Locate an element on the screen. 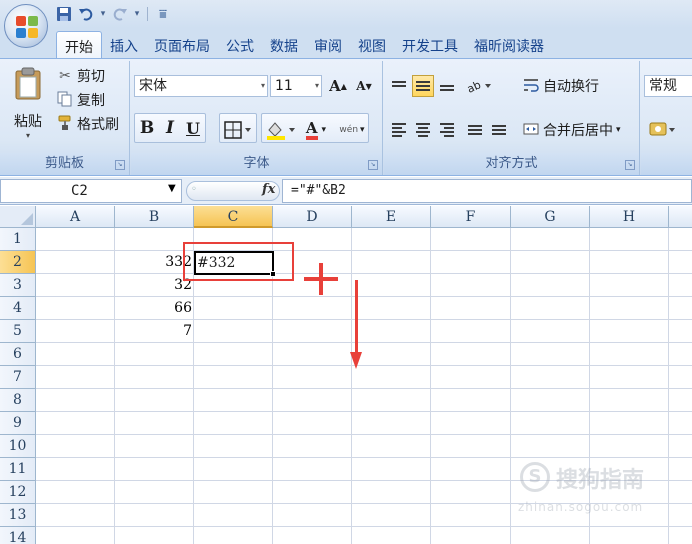 This screenshot has width=692, height=544. column-header-f: F is located at coordinates (471, 217).